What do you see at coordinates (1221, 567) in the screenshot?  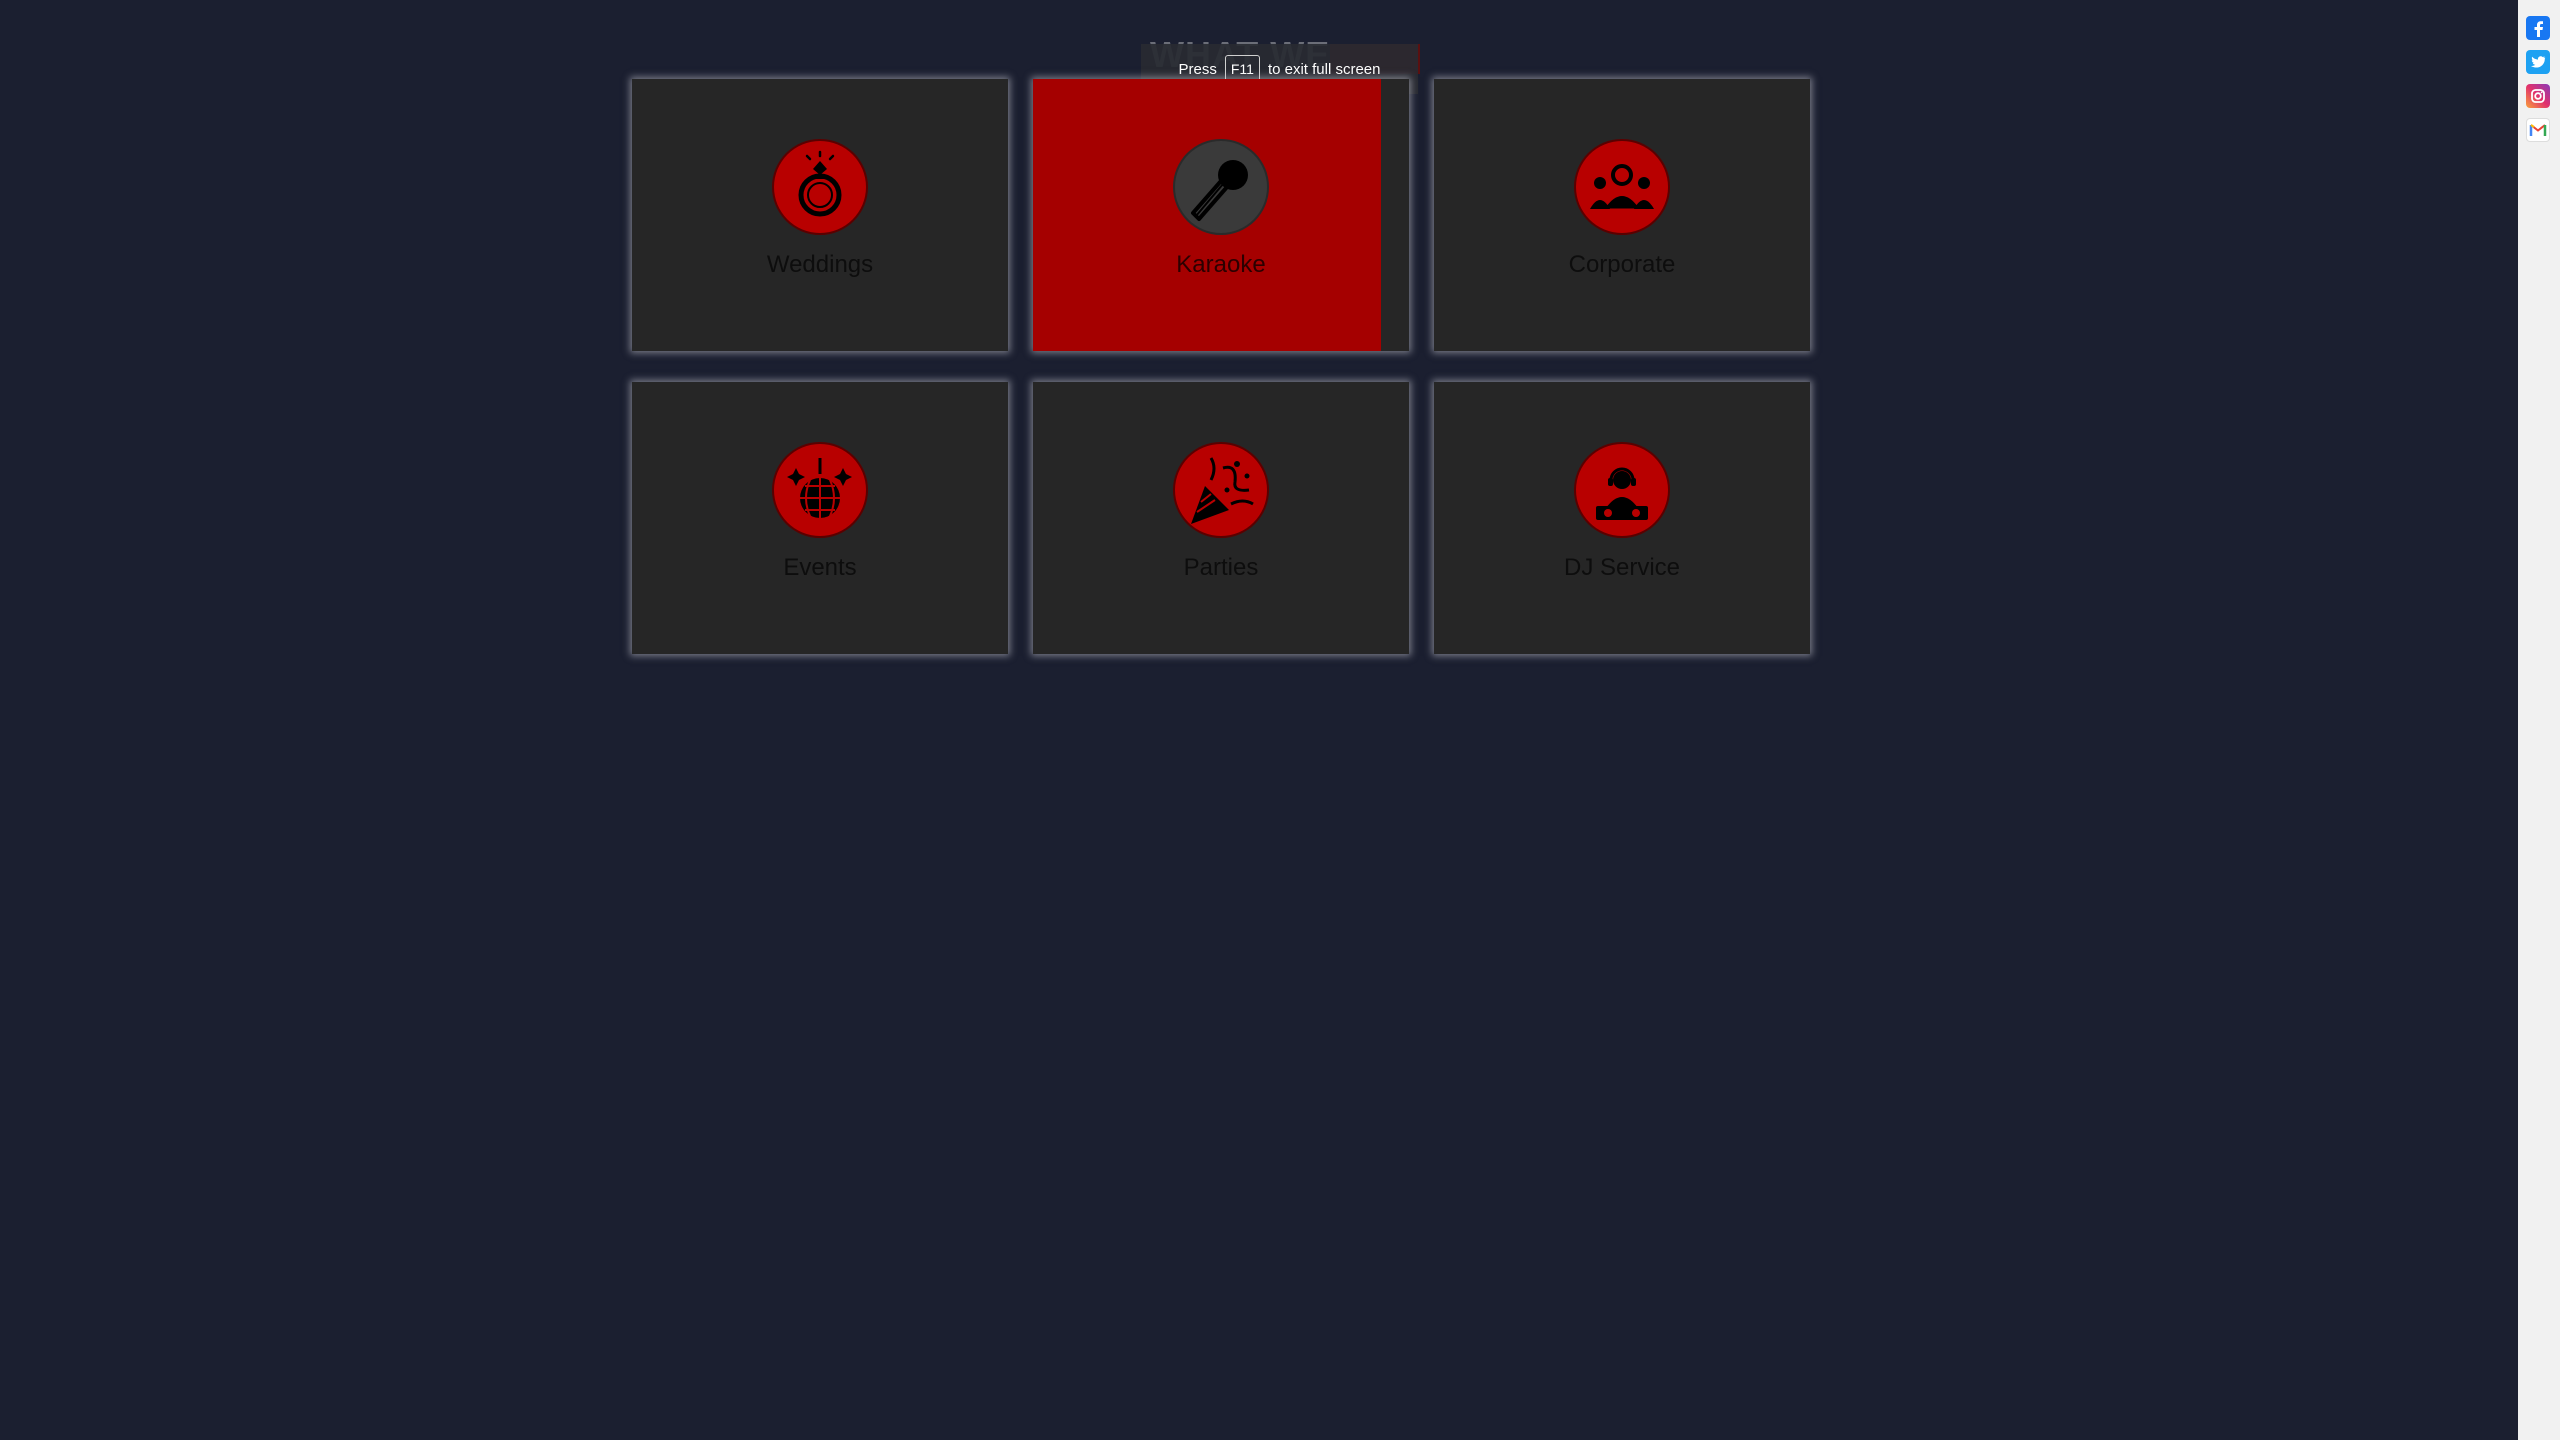 I see `service-label: Parties` at bounding box center [1221, 567].